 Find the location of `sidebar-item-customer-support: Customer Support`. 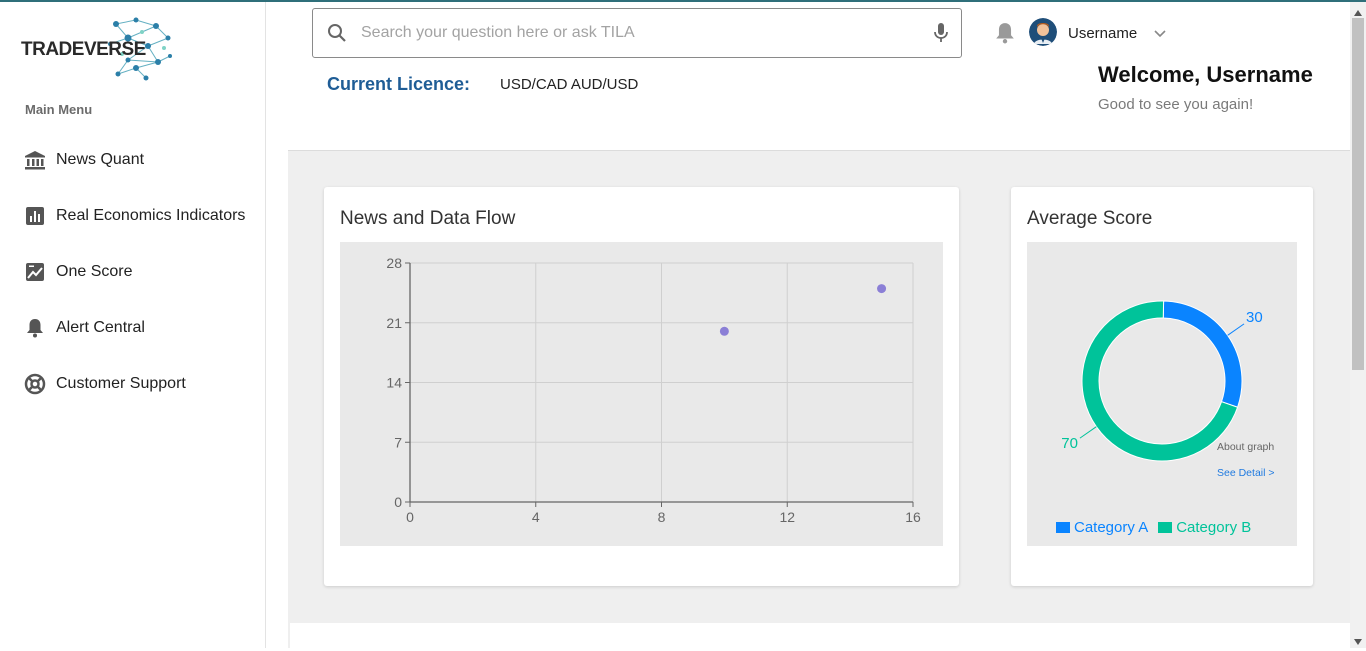

sidebar-item-customer-support: Customer Support is located at coordinates (105, 384).